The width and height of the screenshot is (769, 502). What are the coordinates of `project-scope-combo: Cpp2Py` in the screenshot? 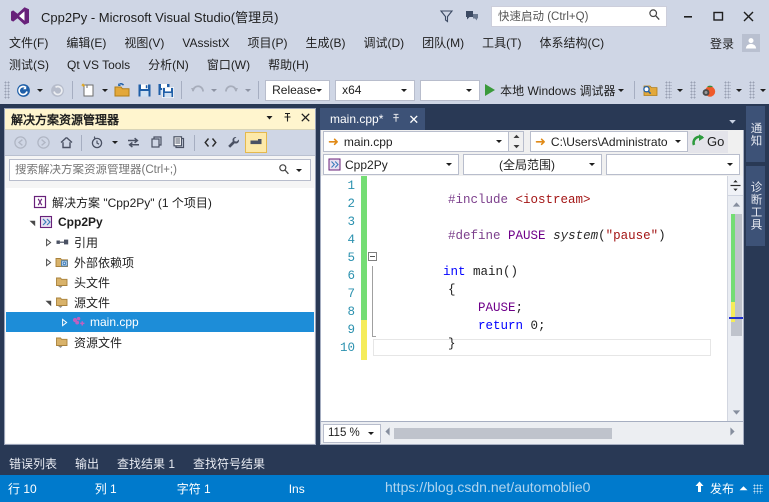 It's located at (391, 164).